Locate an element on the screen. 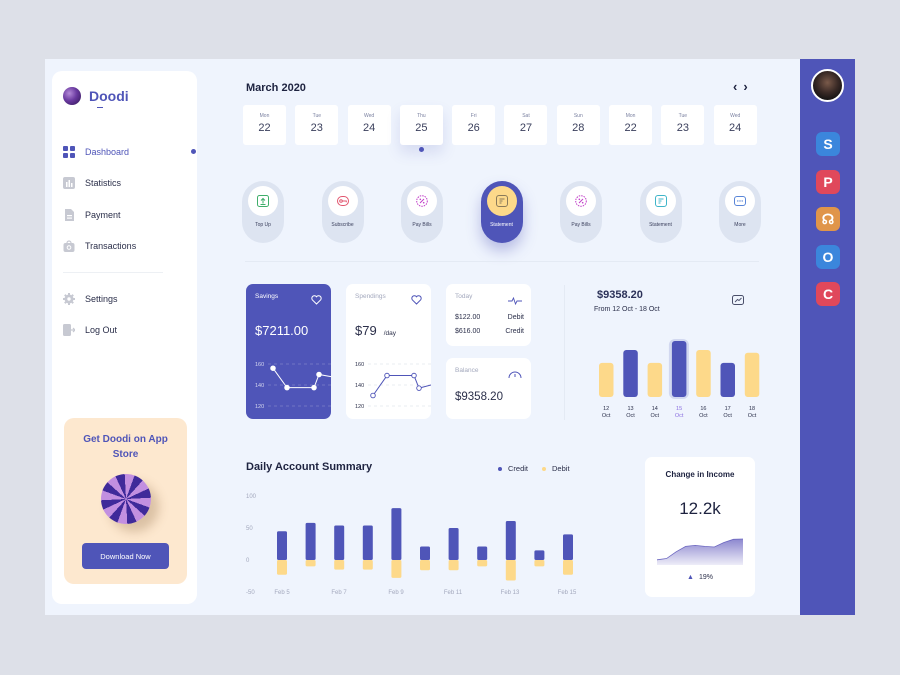 The height and width of the screenshot is (675, 900). legend-credit: Credit is located at coordinates (513, 468).